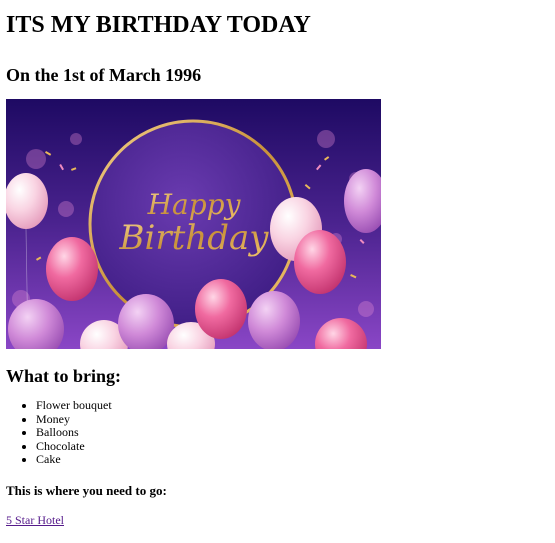 Image resolution: width=555 pixels, height=543 pixels. Describe the element at coordinates (292, 459) in the screenshot. I see `list-item: Cake` at that location.